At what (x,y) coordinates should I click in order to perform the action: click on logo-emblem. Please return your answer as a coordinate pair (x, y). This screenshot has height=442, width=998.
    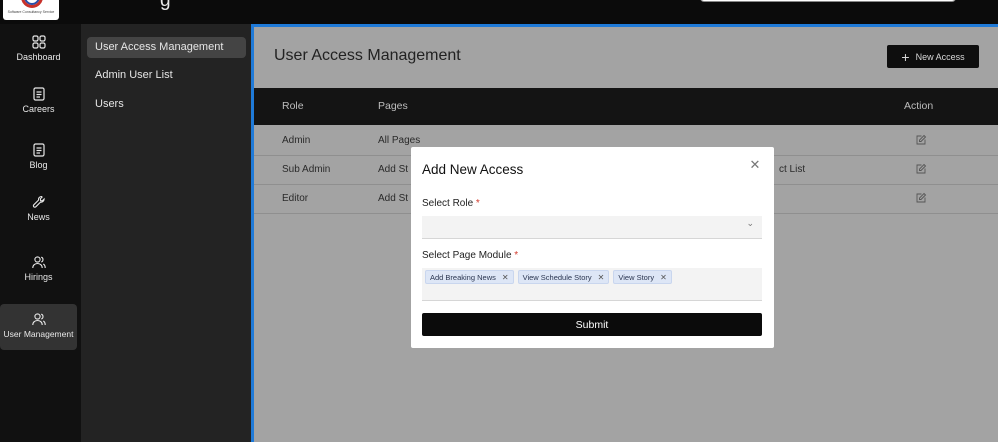
    Looking at the image, I should click on (32, 4).